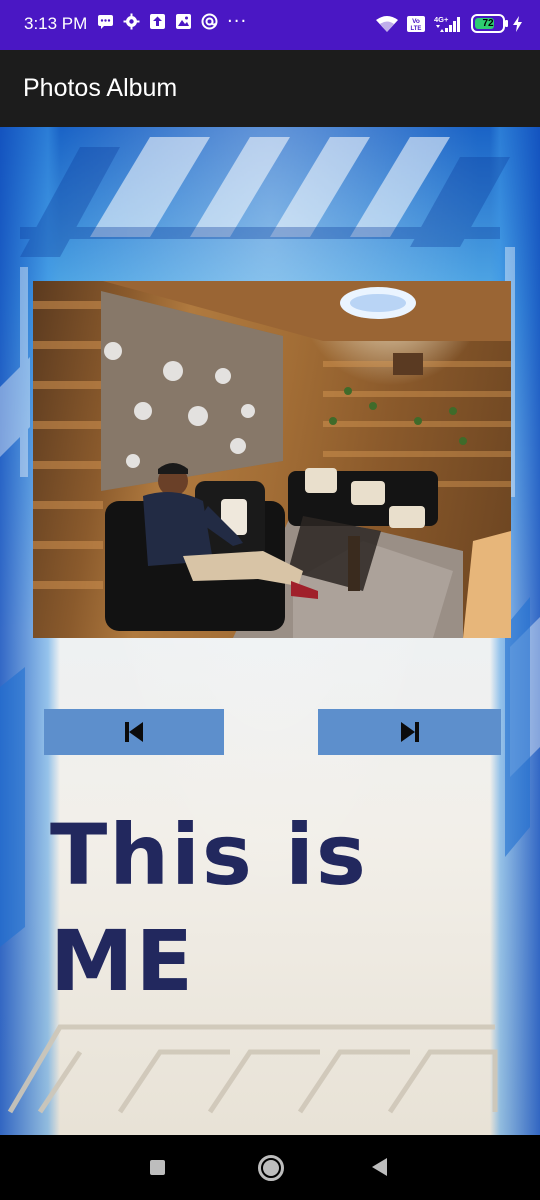 This screenshot has width=540, height=1200. I want to click on wifi-icon, so click(387, 23).